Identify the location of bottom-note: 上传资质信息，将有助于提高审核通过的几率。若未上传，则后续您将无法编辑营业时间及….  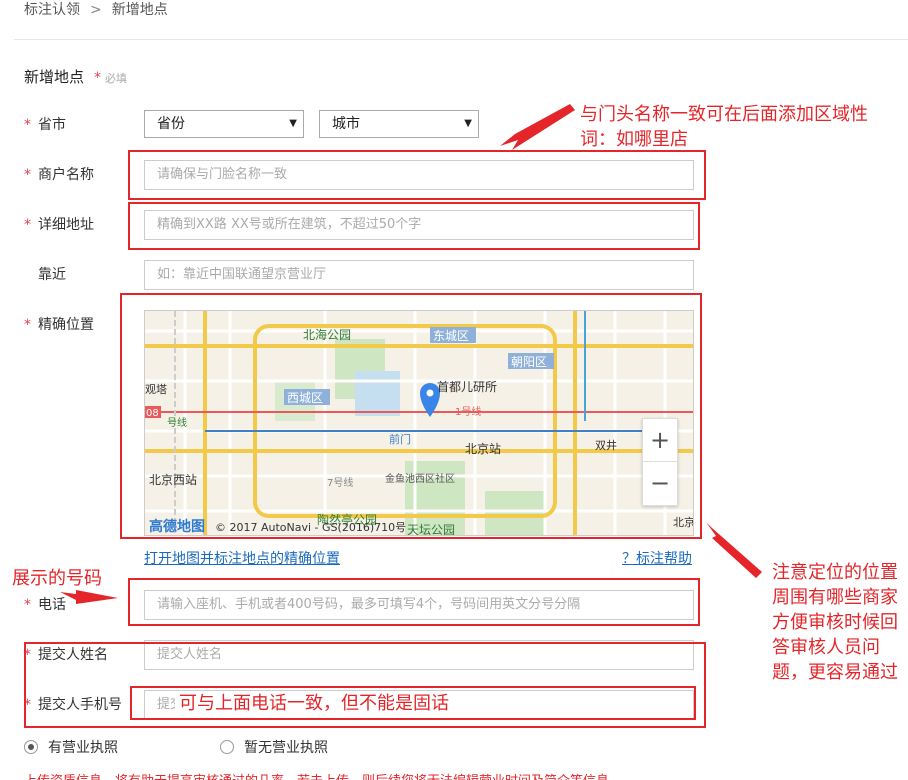
(323, 775).